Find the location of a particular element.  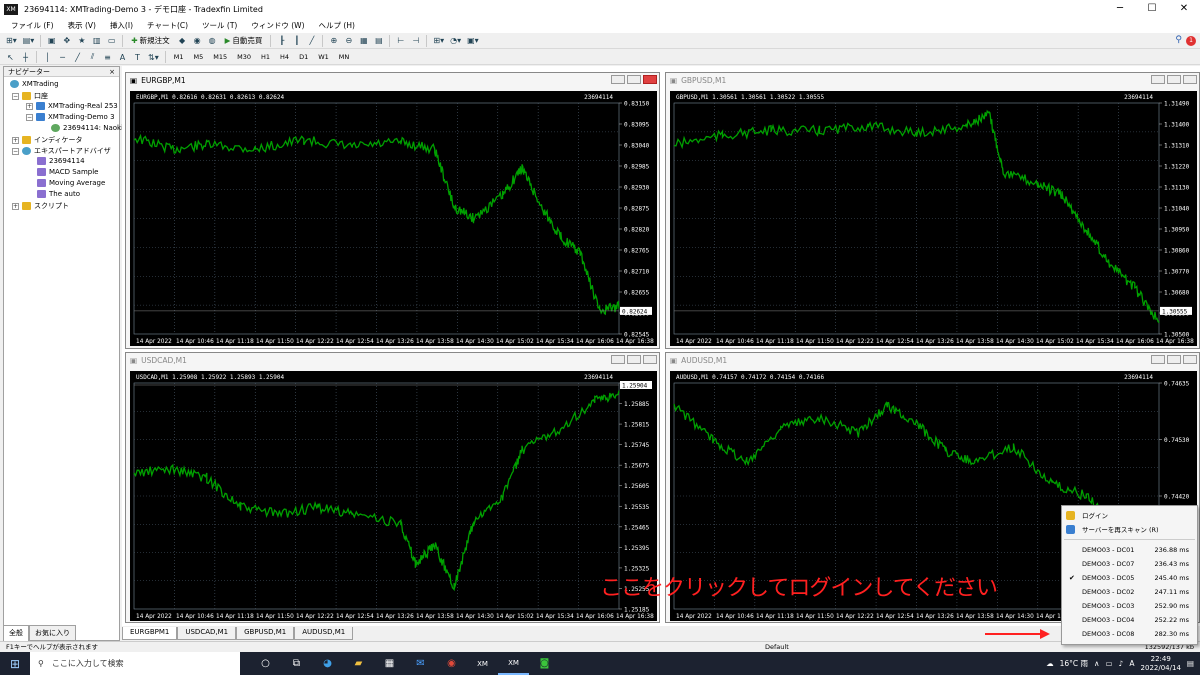

tab-usdcad: USDCAD,M1 is located at coordinates (207, 633).